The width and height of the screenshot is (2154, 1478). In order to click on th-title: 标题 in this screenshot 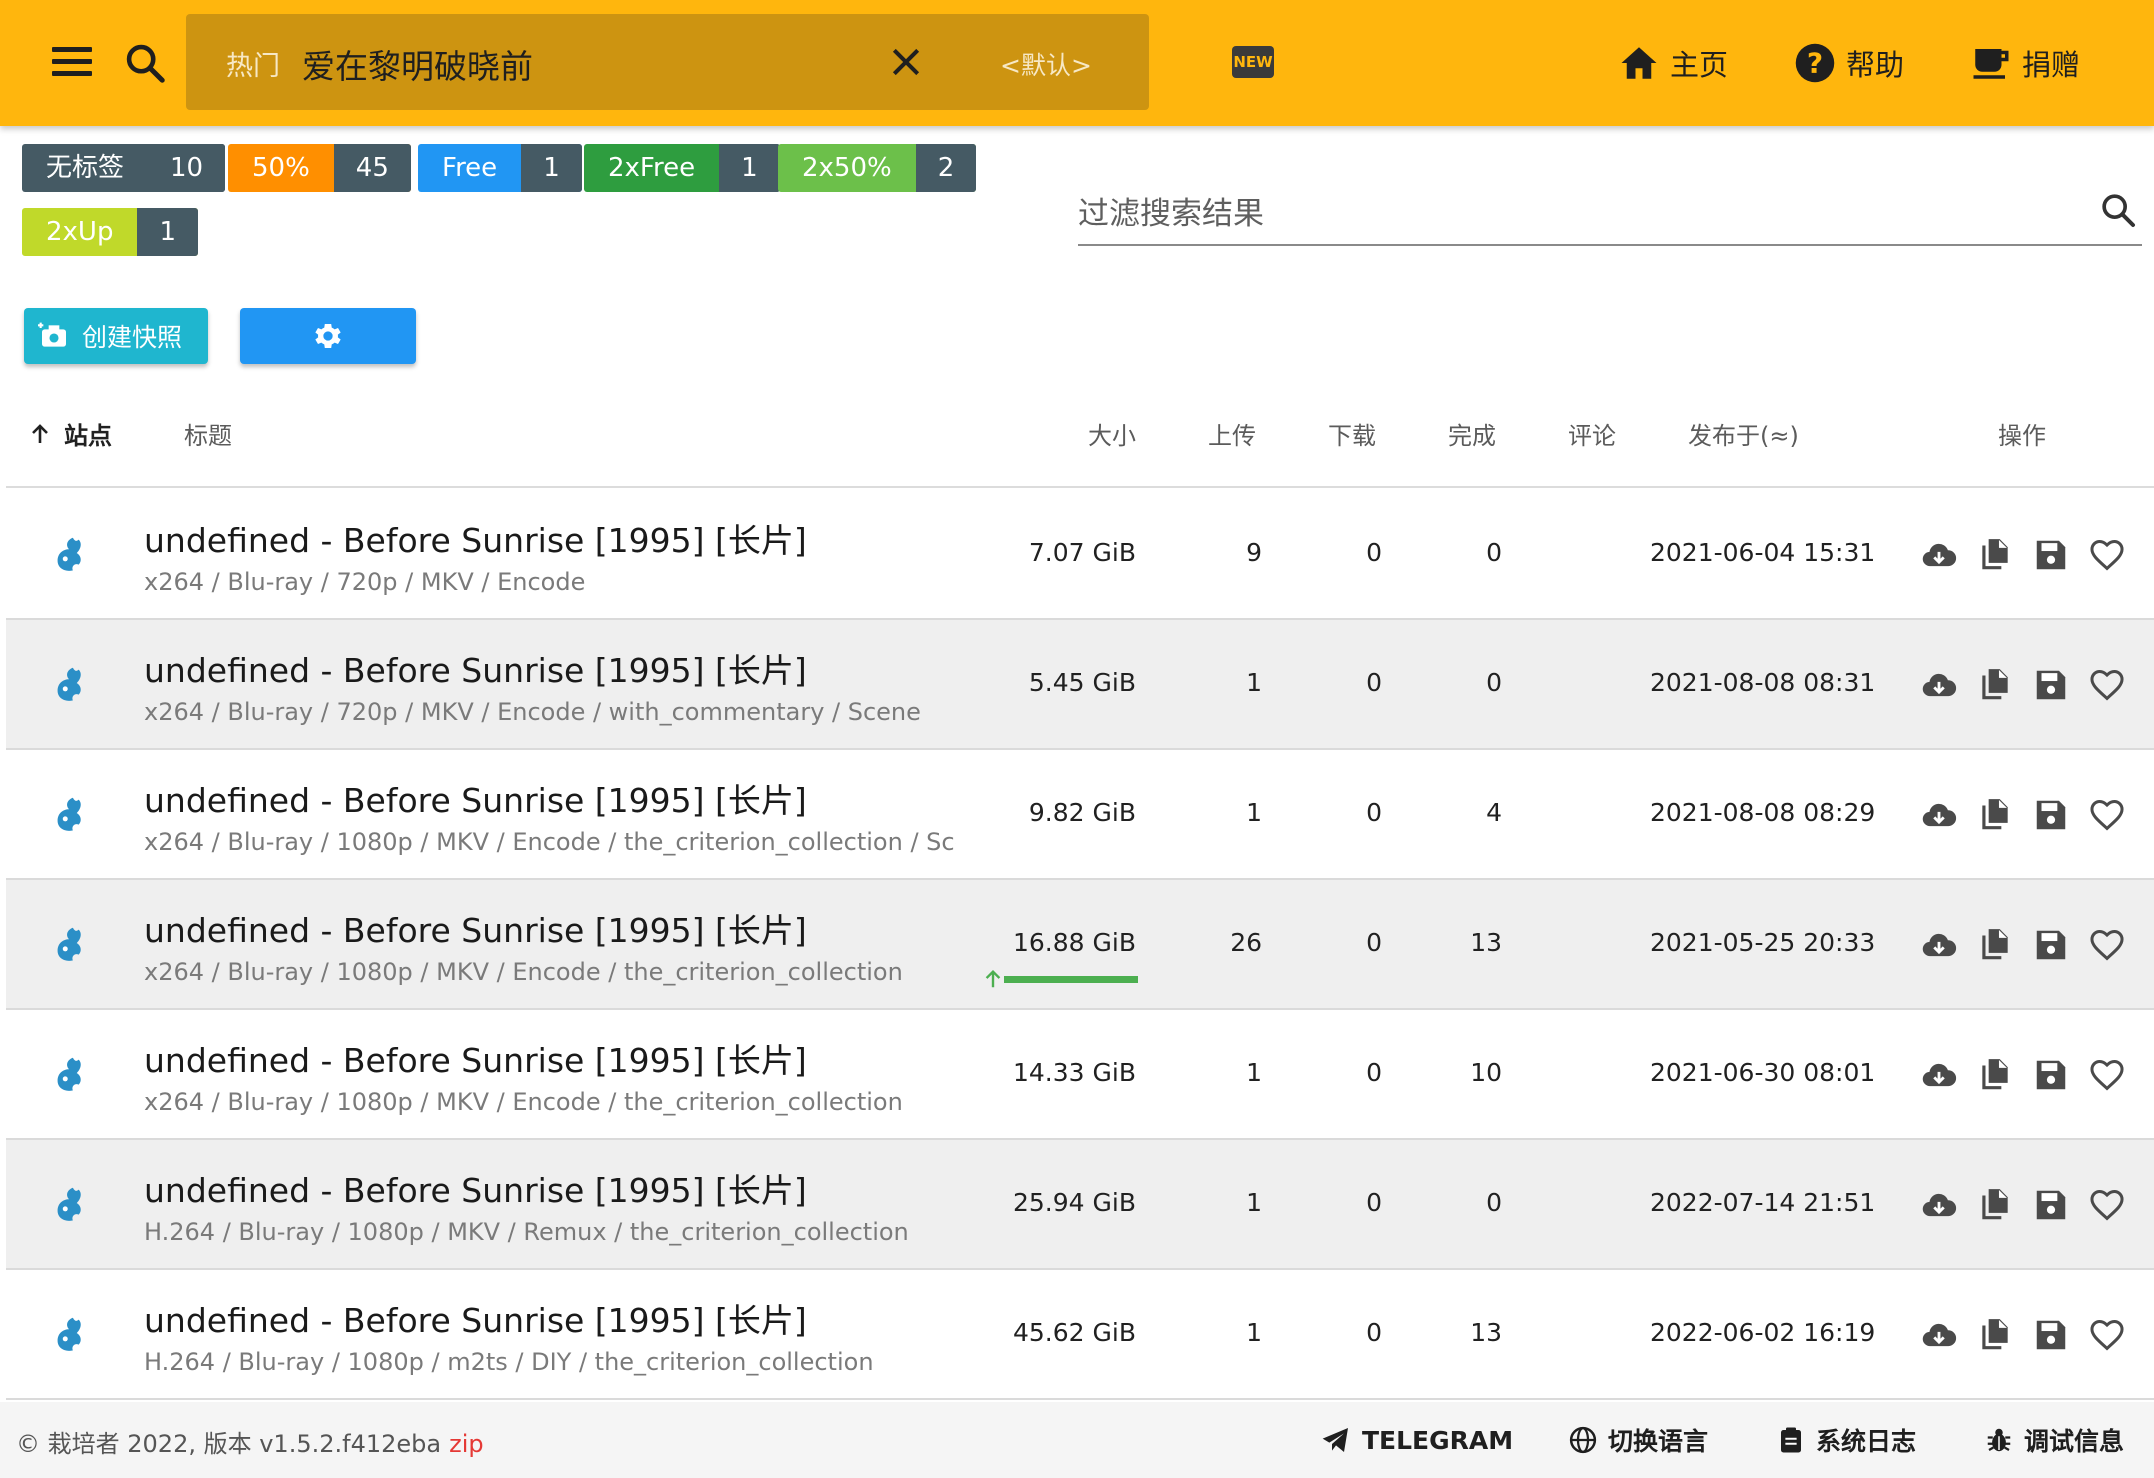, I will do `click(208, 433)`.